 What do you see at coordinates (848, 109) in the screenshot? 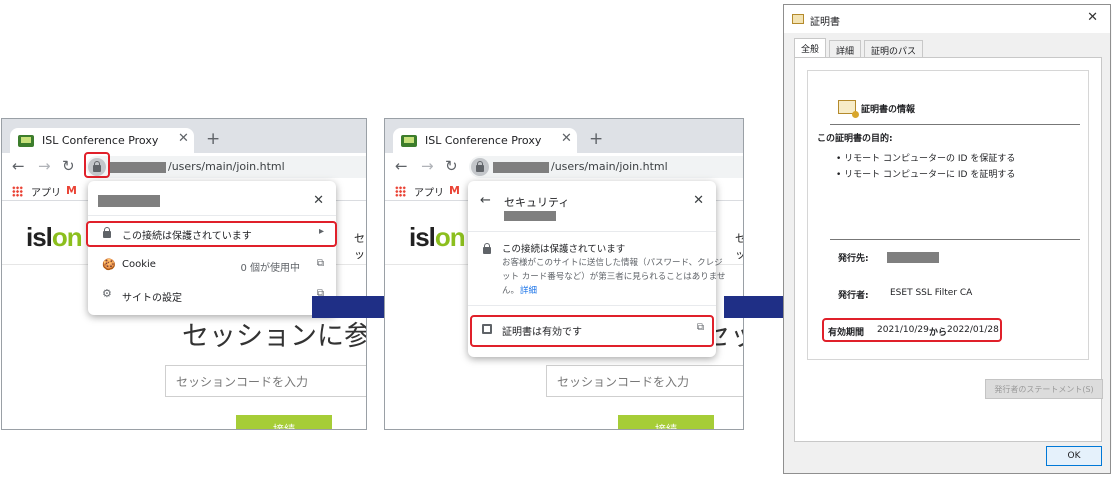
I see `certificate-badge-icon` at bounding box center [848, 109].